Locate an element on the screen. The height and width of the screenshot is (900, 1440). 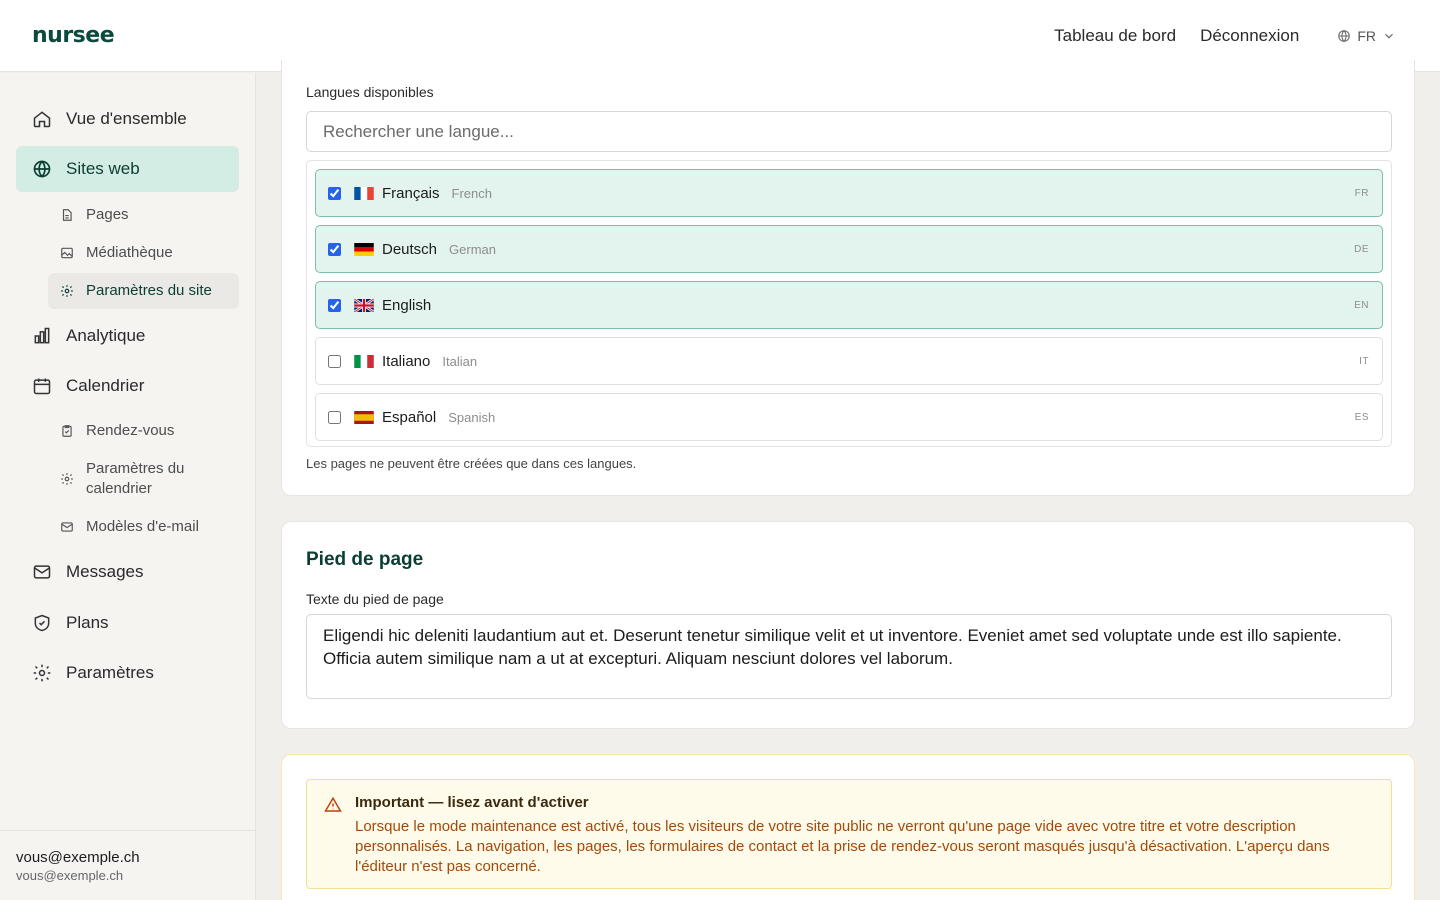
user-name: vous@exemple.ch is located at coordinates (78, 857).